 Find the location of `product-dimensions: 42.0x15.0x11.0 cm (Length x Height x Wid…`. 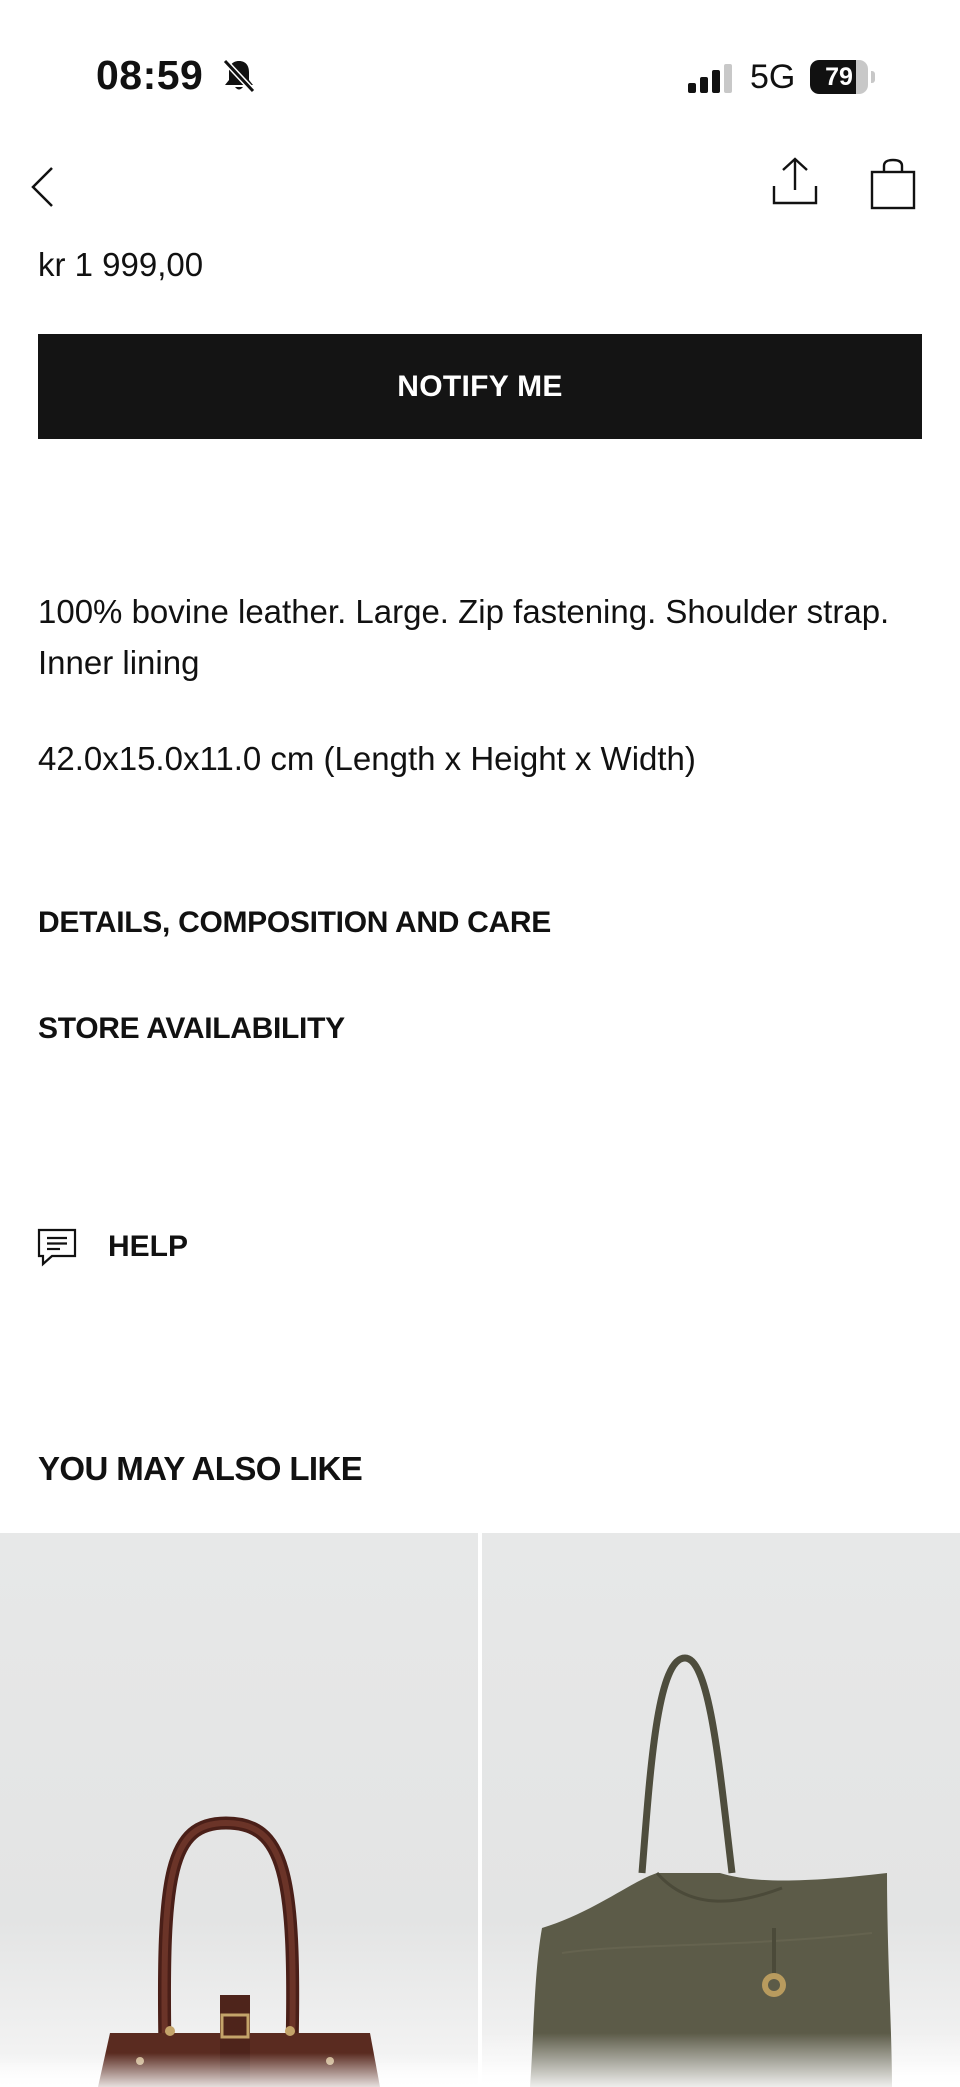

product-dimensions: 42.0x15.0x11.0 cm (Length x Height x Wid… is located at coordinates (367, 758).